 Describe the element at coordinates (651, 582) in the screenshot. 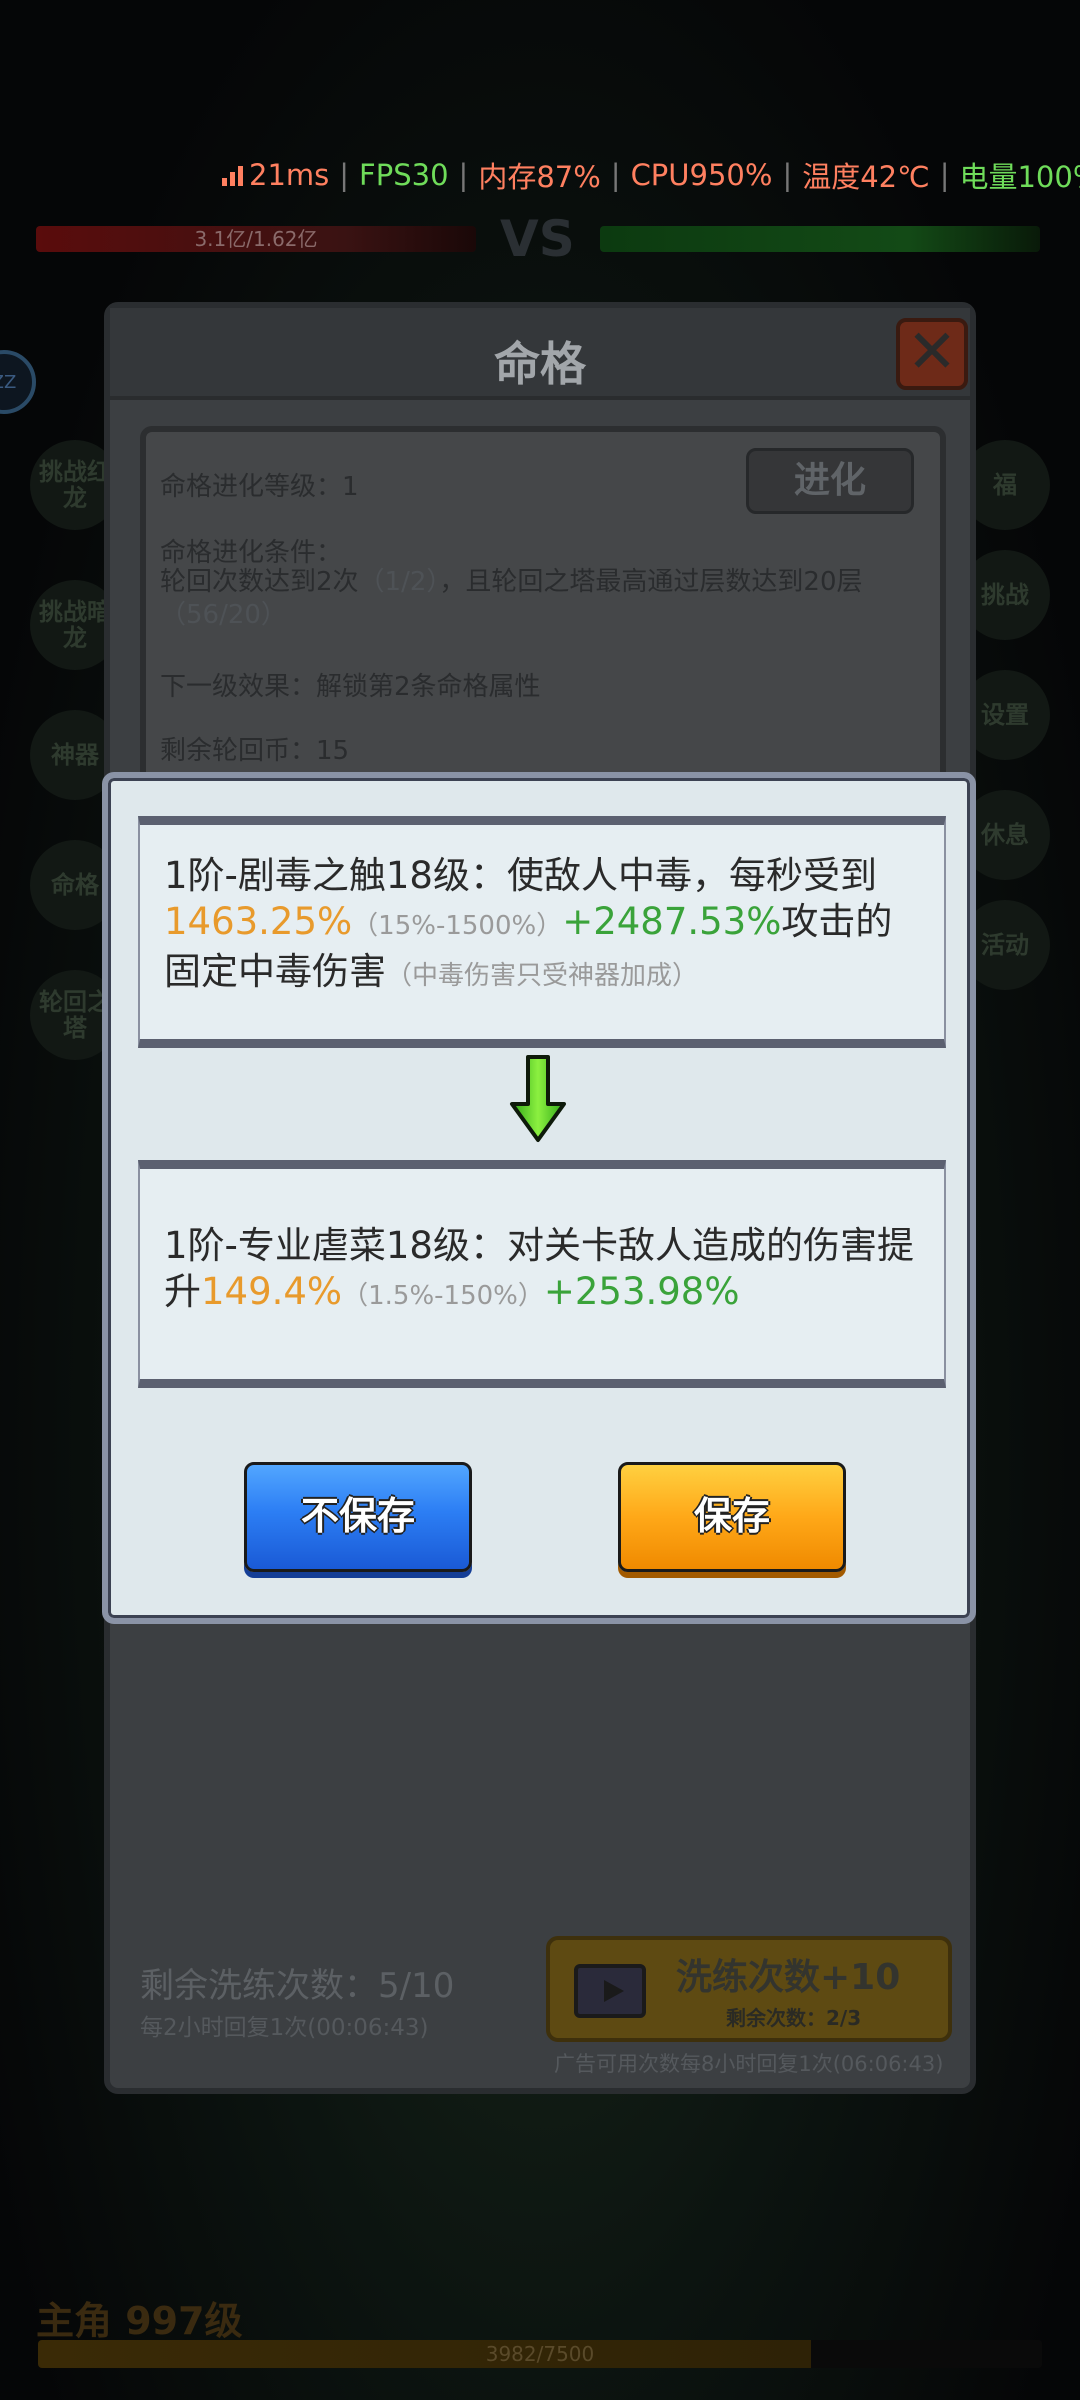

I see `condition-tower: ，且轮回之塔最高通过层数达到20层` at that location.